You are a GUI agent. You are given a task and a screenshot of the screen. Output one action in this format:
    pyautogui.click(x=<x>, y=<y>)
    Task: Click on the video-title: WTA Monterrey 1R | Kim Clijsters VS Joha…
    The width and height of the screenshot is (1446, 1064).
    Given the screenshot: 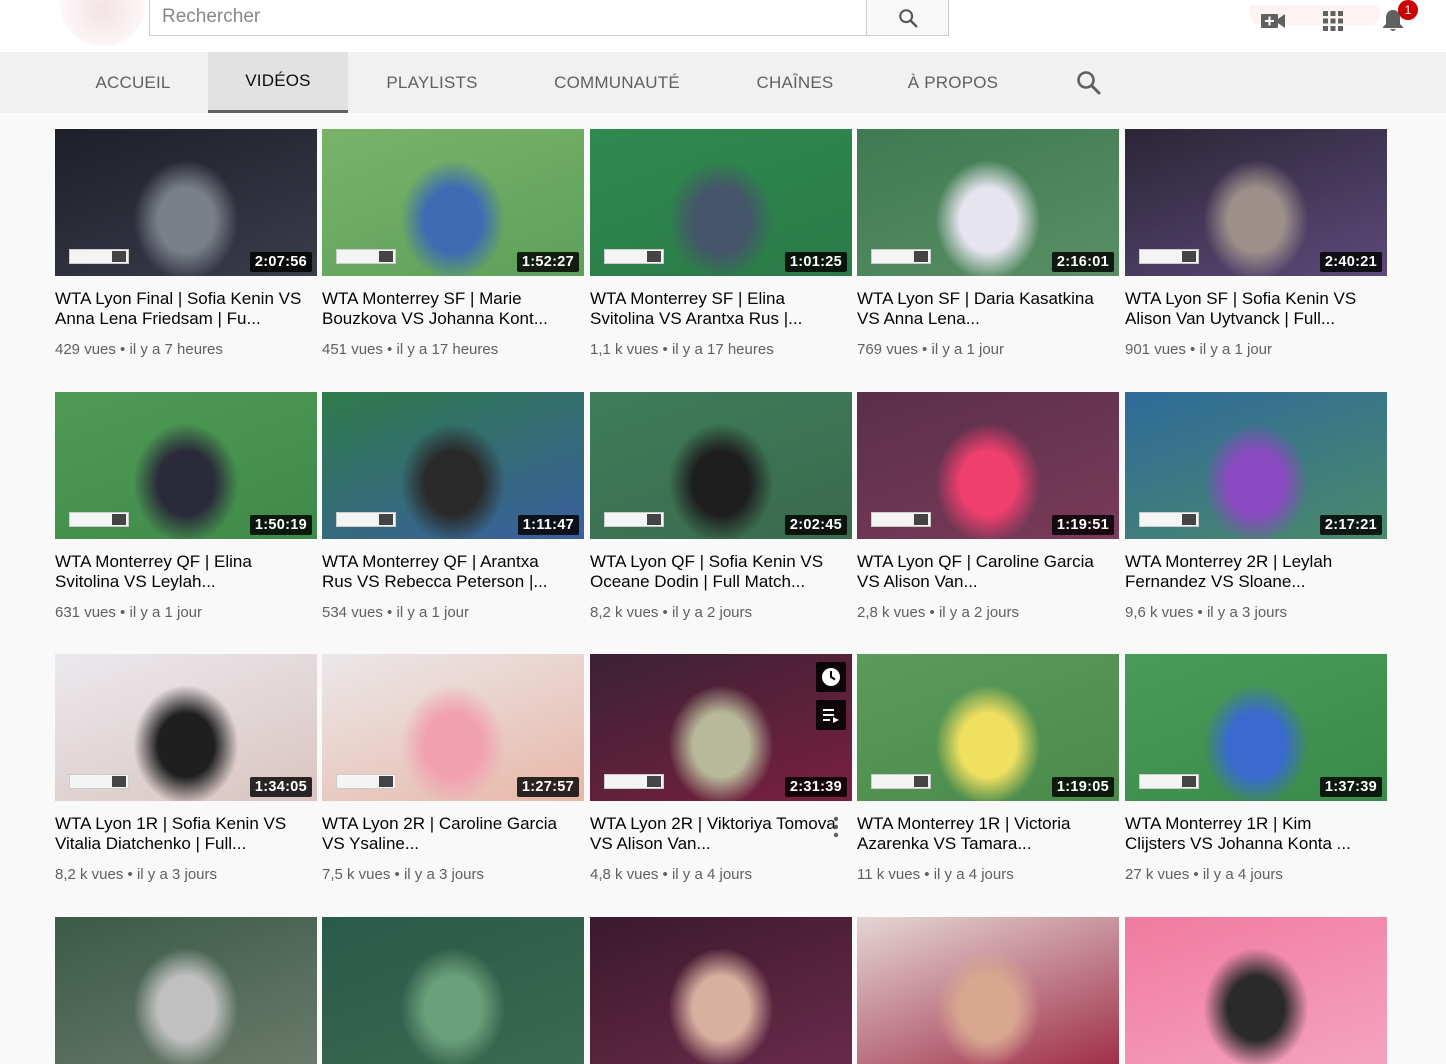 What is the action you would take?
    pyautogui.click(x=1250, y=834)
    